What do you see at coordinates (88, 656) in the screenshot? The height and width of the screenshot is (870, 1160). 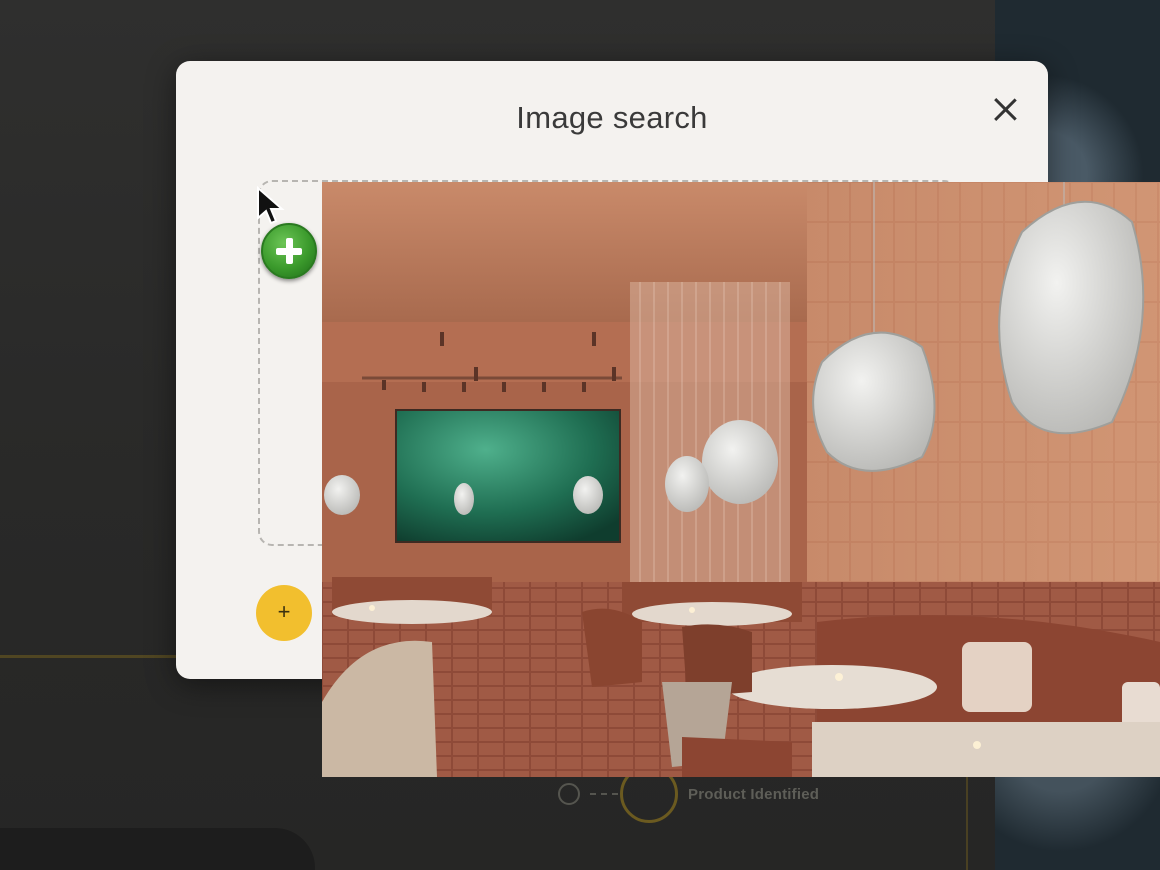 I see `background-divider` at bounding box center [88, 656].